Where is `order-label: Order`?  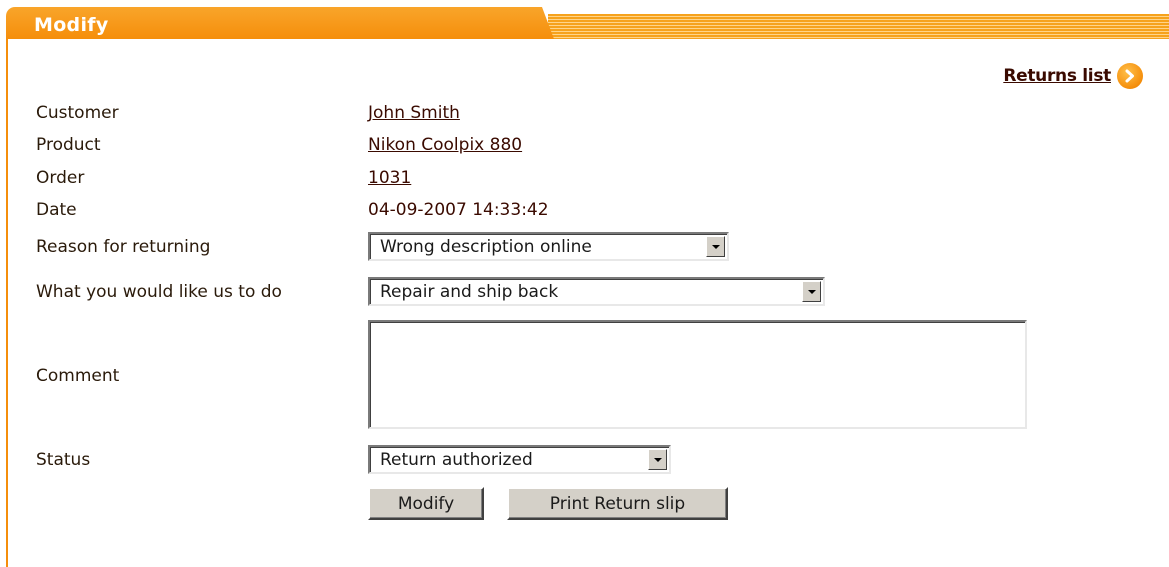
order-label: Order is located at coordinates (60, 178).